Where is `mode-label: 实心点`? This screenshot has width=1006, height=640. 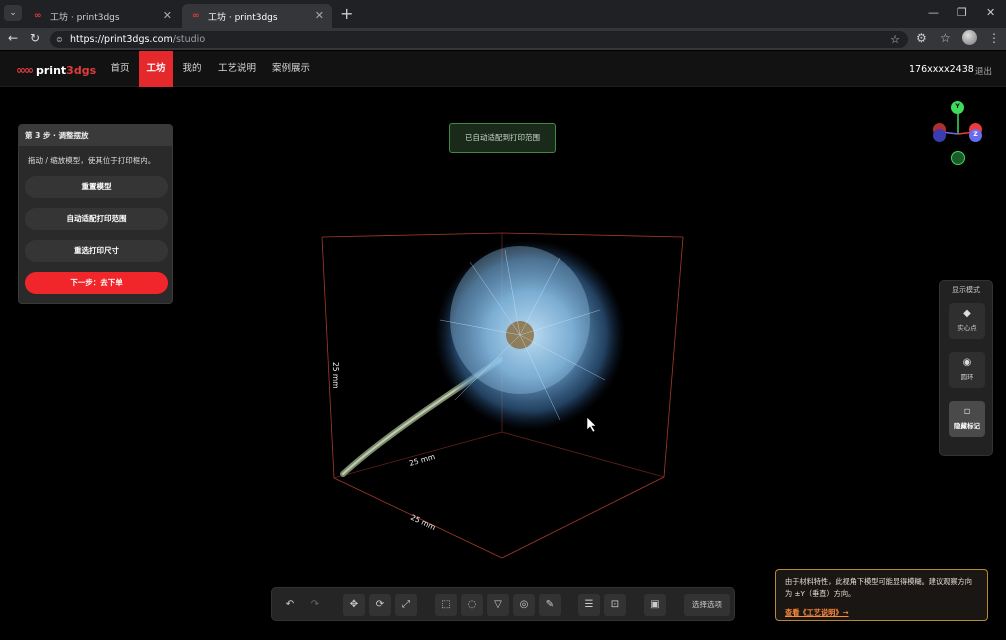 mode-label: 实心点 is located at coordinates (967, 328).